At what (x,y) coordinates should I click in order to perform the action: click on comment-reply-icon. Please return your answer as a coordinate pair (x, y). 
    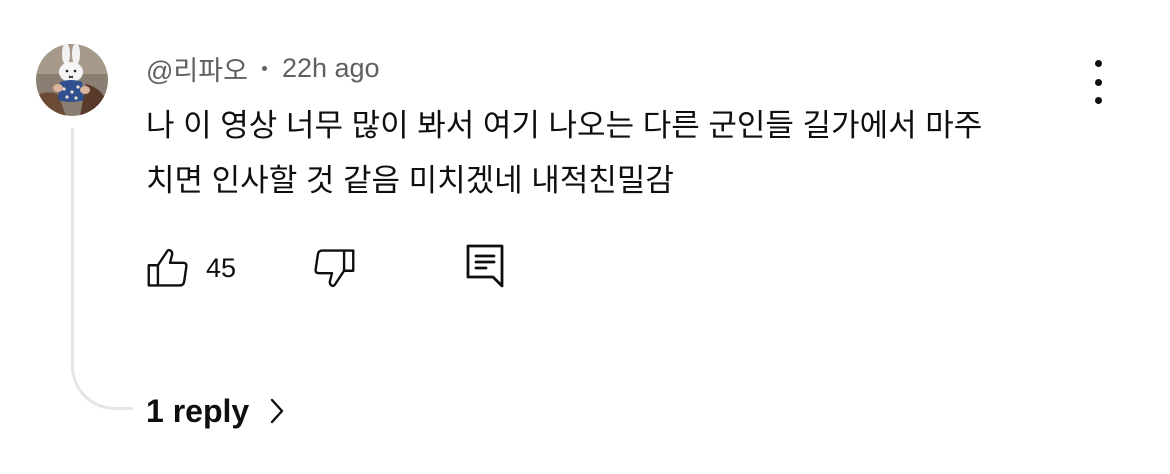
    Looking at the image, I should click on (485, 266).